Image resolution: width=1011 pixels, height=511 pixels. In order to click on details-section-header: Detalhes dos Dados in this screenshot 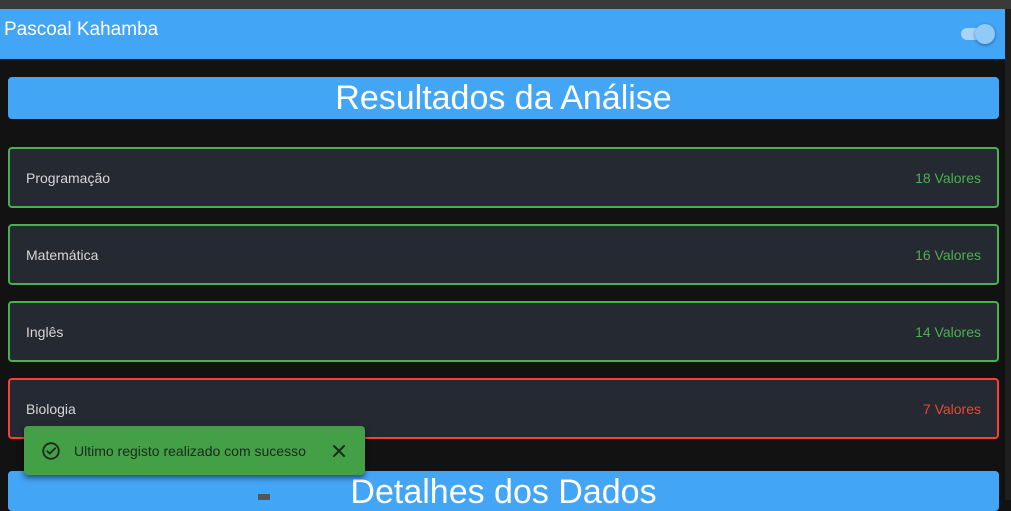, I will do `click(503, 491)`.